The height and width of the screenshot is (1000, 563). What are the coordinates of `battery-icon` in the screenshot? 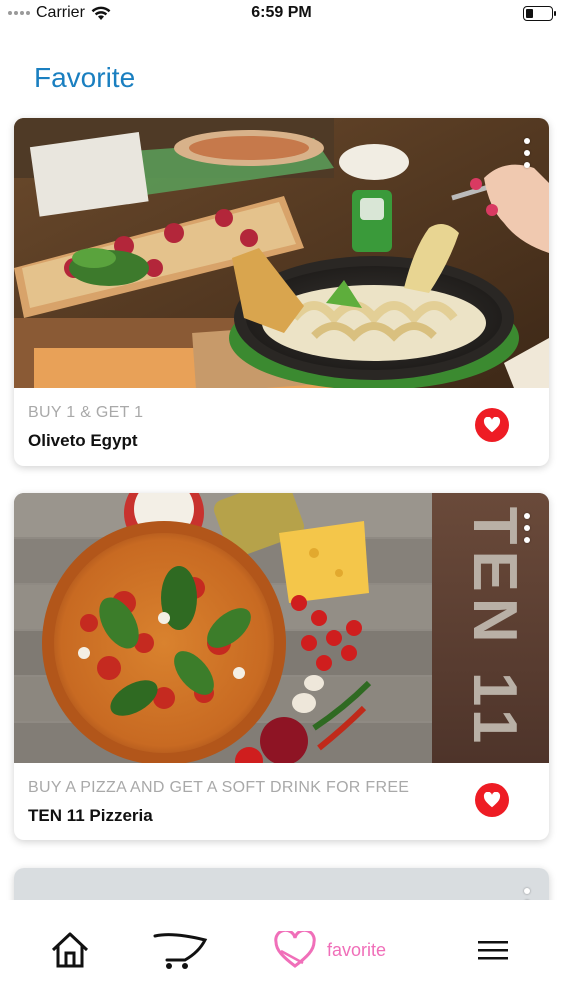 It's located at (539, 13).